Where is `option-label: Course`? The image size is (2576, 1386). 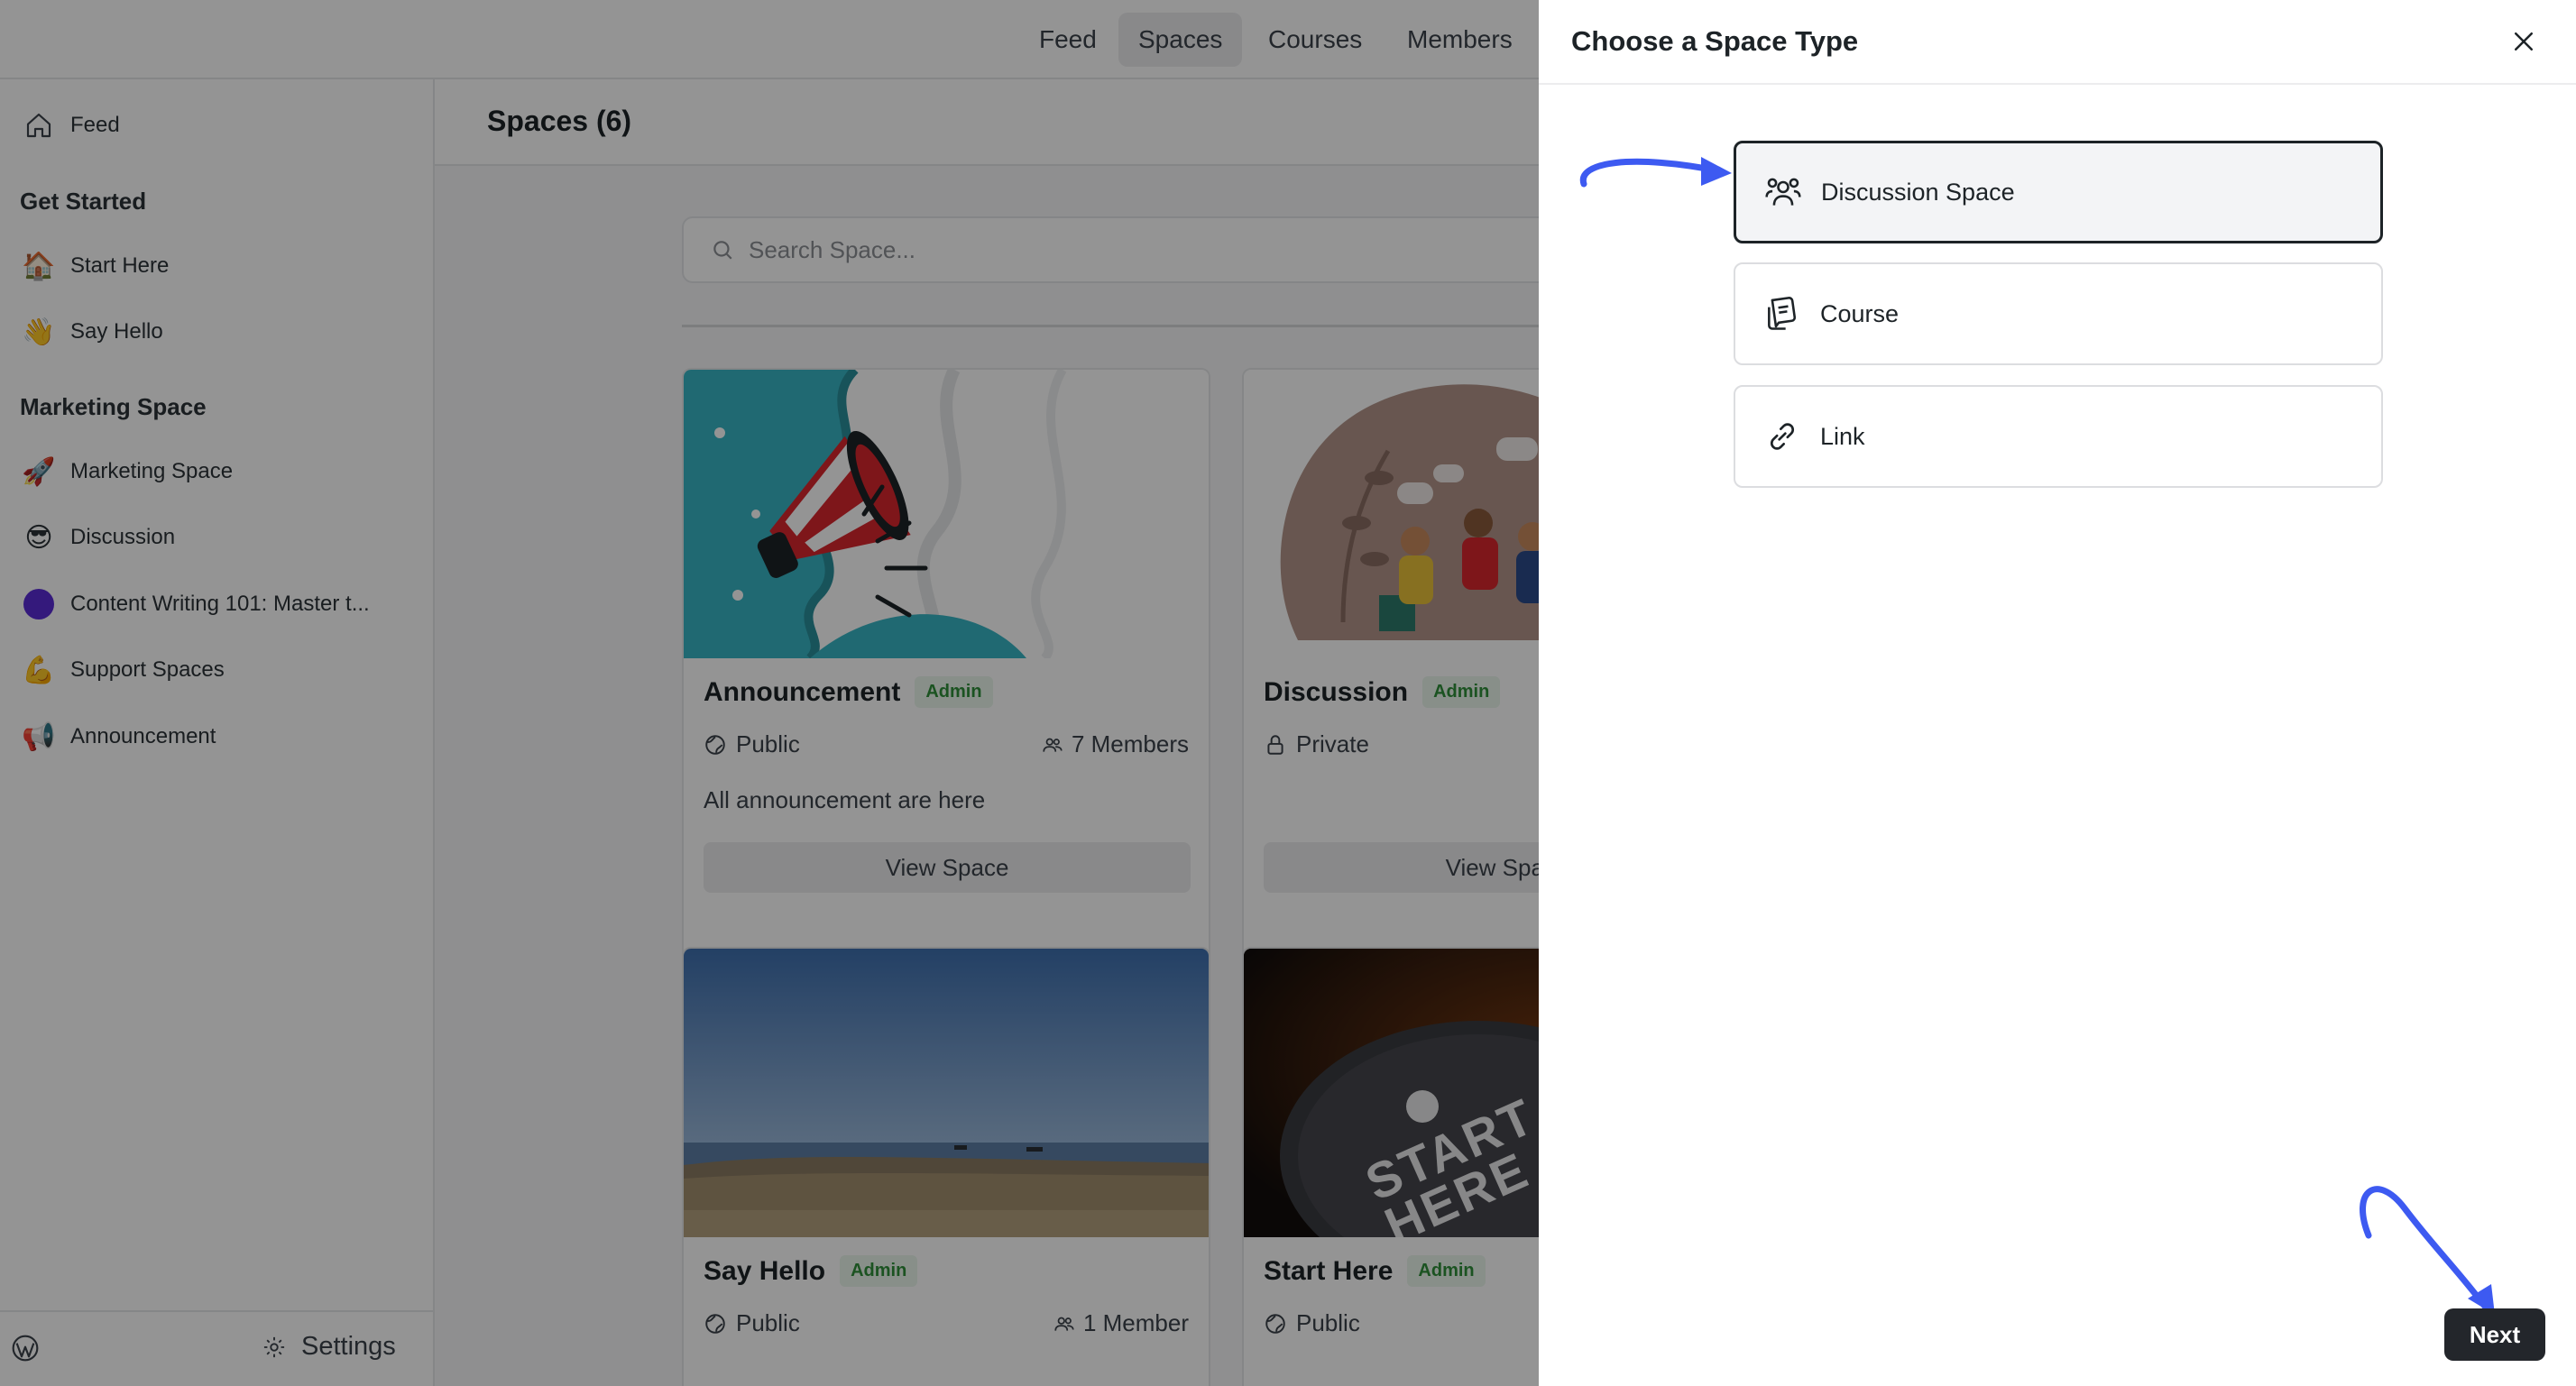
option-label: Course is located at coordinates (1860, 313).